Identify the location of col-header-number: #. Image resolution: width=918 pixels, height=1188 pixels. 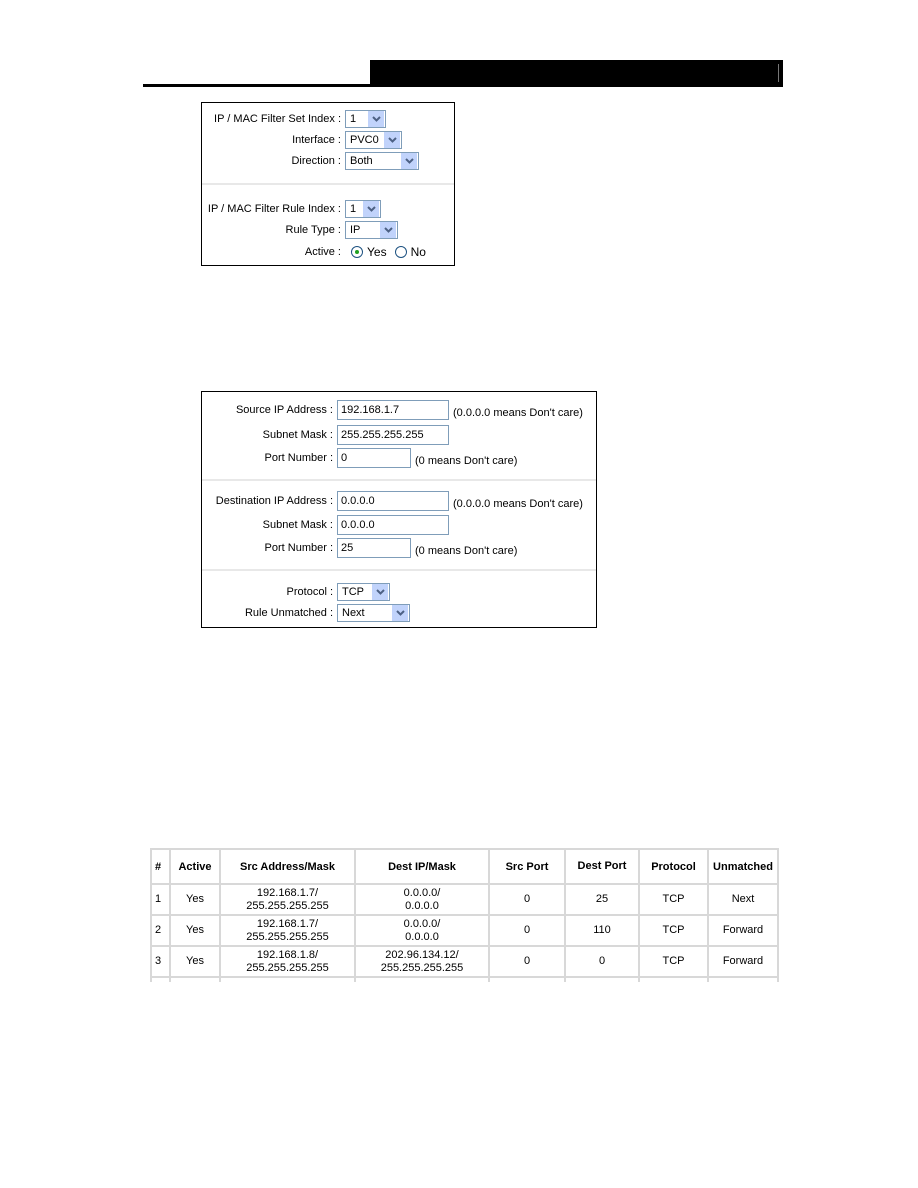
(160, 866).